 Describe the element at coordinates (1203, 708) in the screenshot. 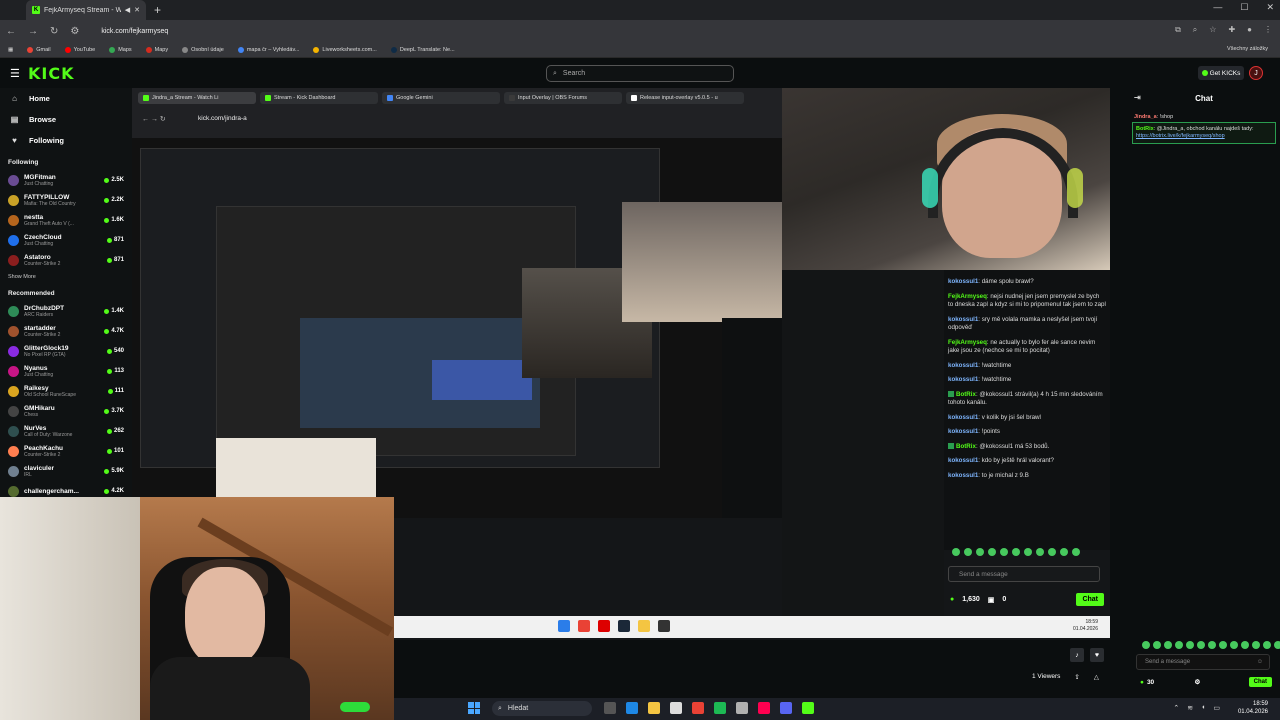

I see `volume-icon: ◖` at that location.